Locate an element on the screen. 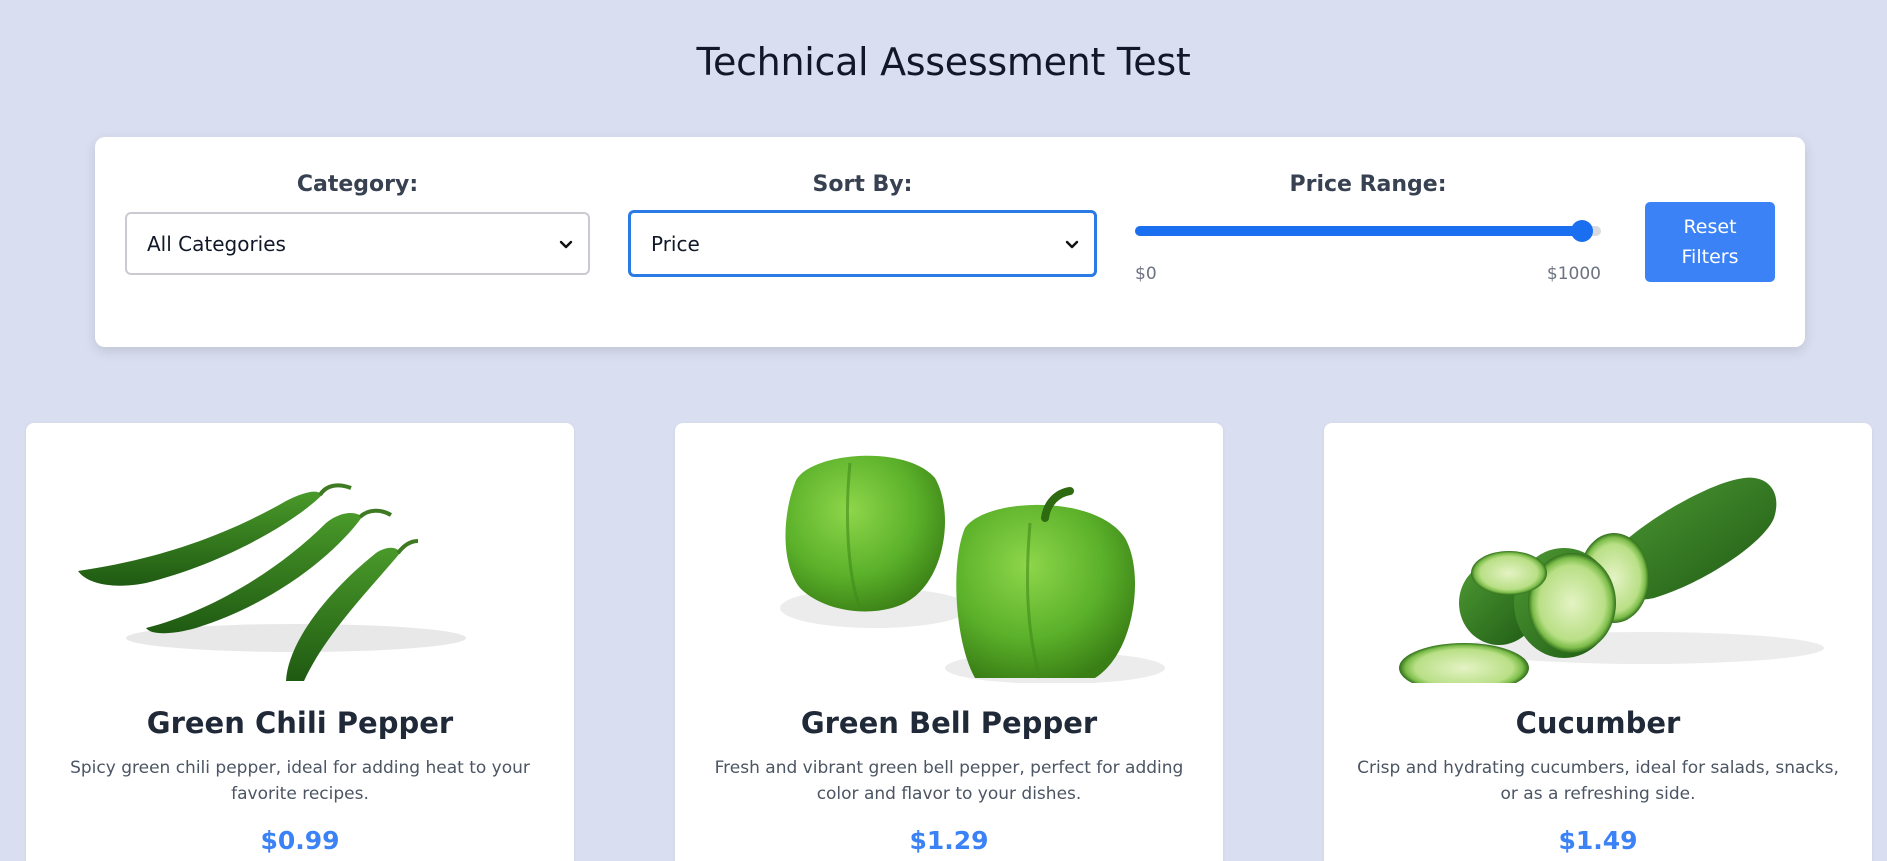 The width and height of the screenshot is (1887, 861). product-price: $1.49 is located at coordinates (1598, 840).